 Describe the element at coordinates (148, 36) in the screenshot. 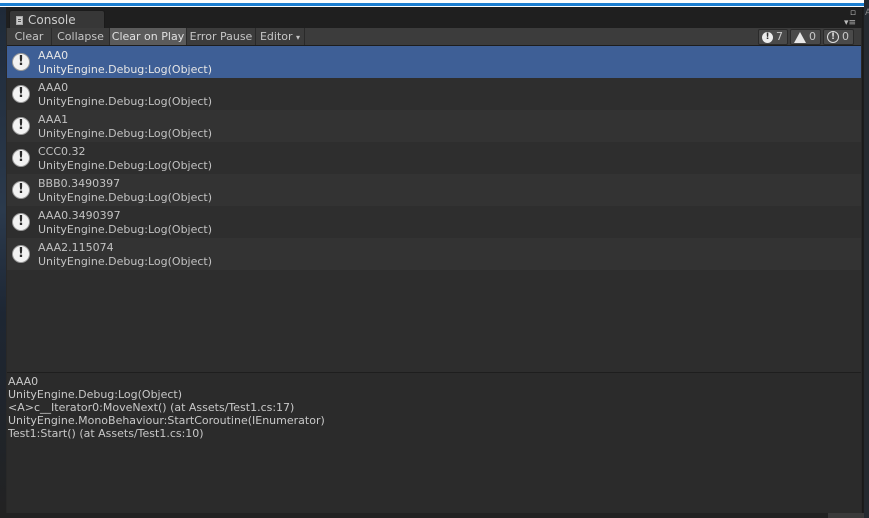

I see `clear-on-play-button: Clear on Play` at that location.